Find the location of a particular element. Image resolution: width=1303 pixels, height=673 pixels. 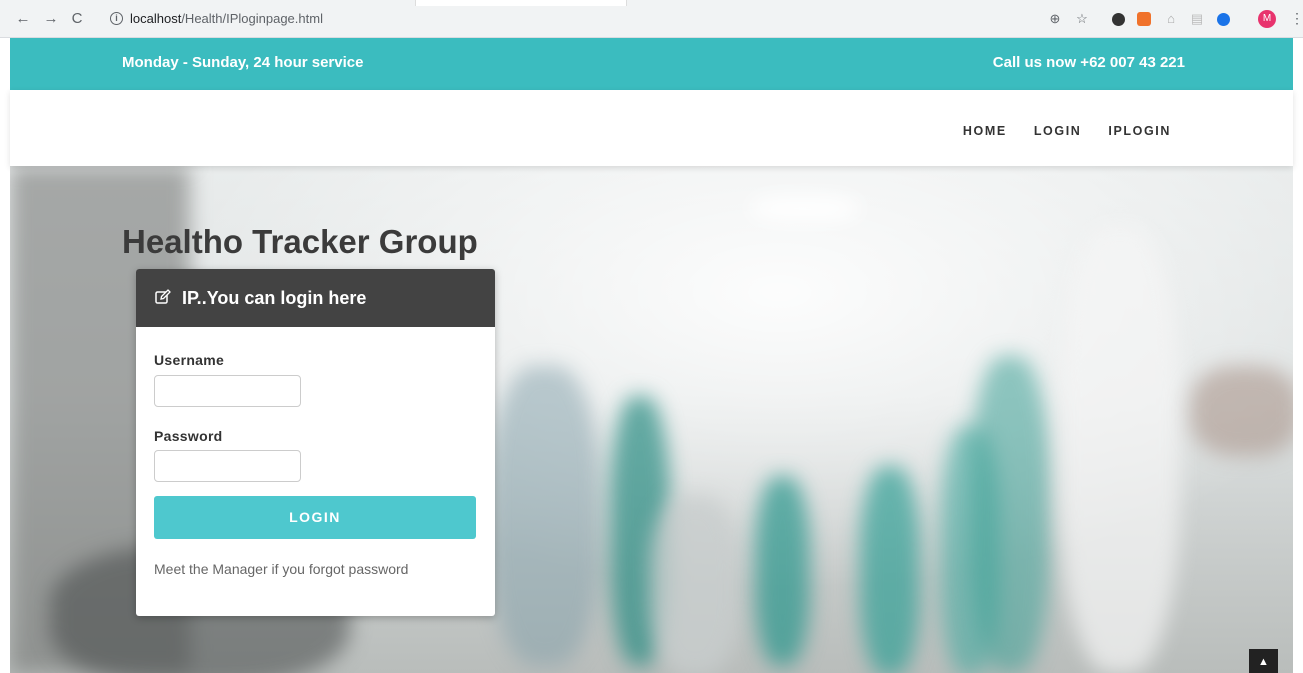

login-card-title: IP..You can login here is located at coordinates (274, 298).